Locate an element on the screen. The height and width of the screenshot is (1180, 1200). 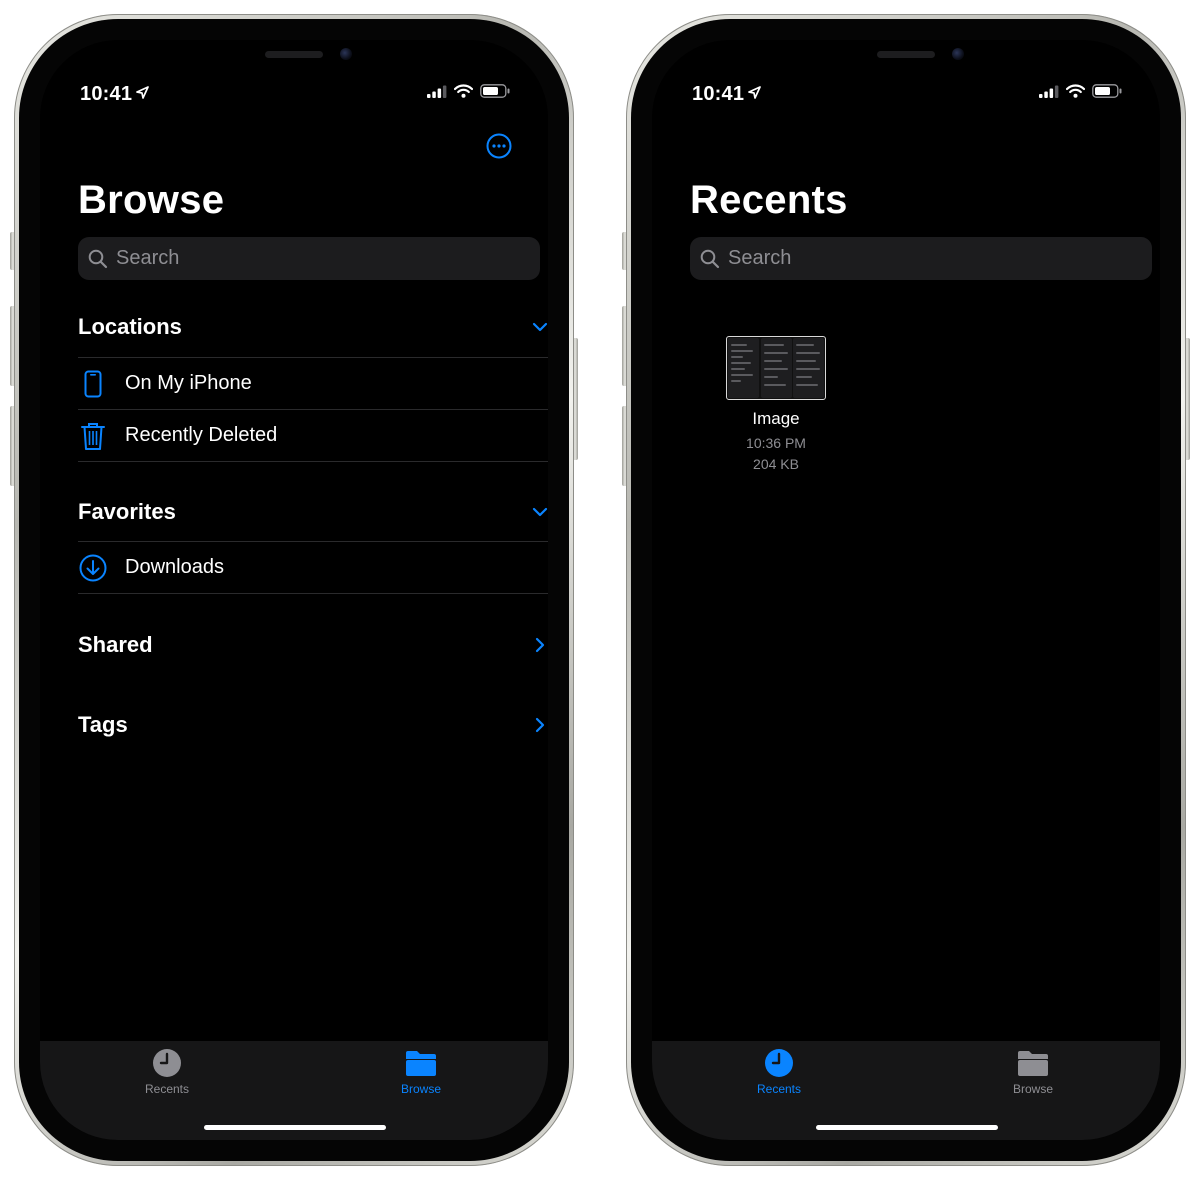
section-shared: Shared is located at coordinates (313, 645).